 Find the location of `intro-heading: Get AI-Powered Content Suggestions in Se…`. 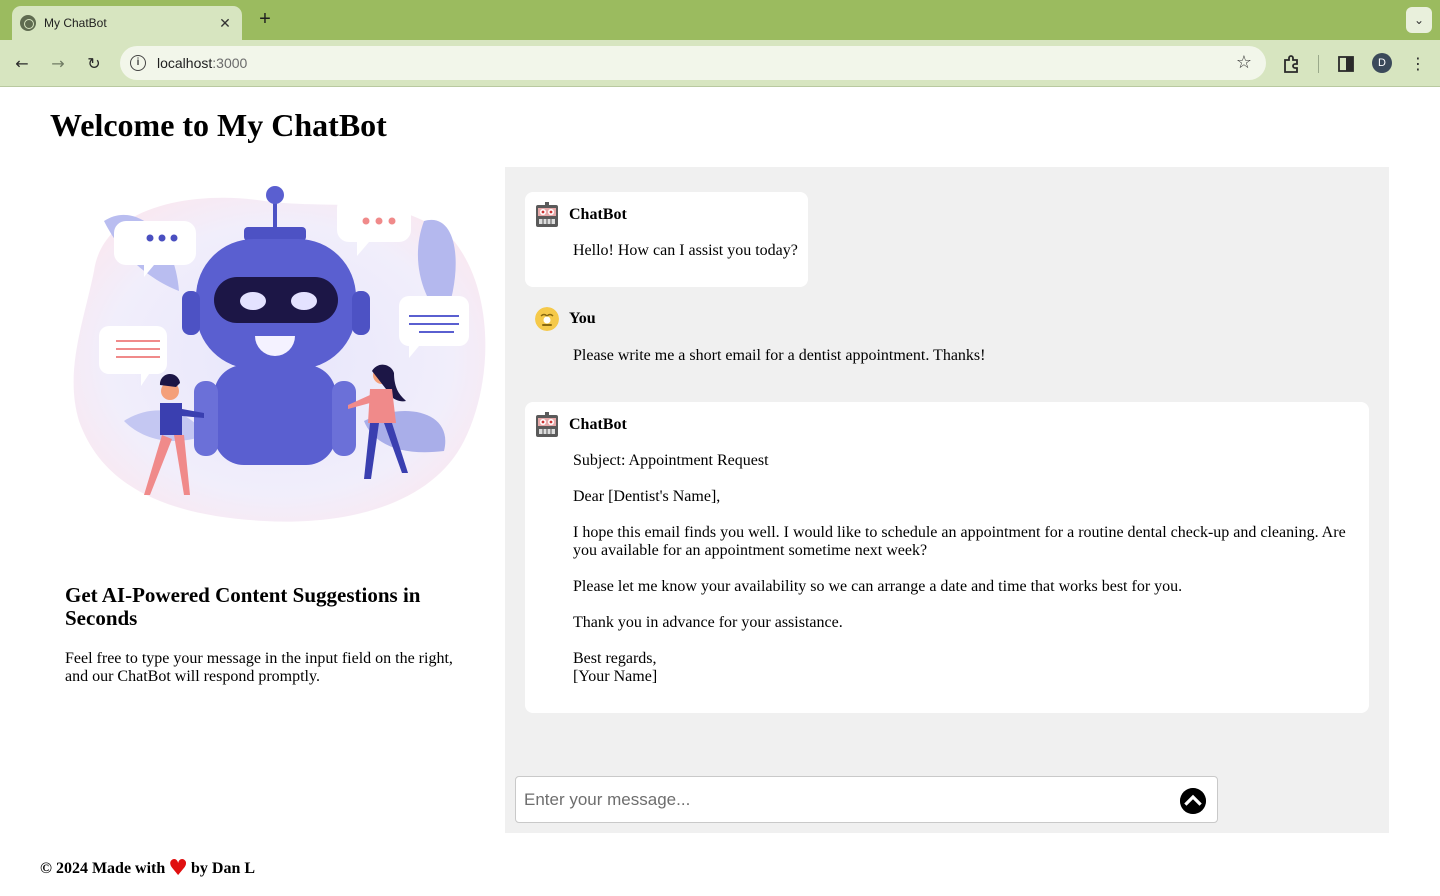

intro-heading: Get AI-Powered Content Suggestions in Se… is located at coordinates (243, 606).